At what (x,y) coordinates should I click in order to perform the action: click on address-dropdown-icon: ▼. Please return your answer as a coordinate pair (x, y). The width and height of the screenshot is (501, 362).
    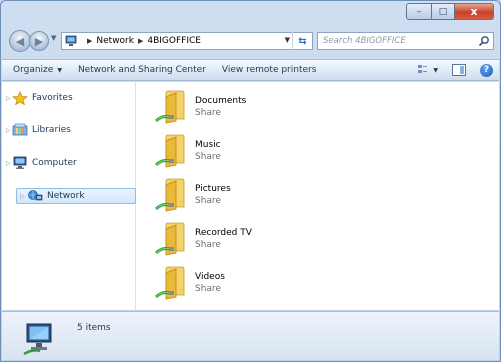
    Looking at the image, I should click on (287, 40).